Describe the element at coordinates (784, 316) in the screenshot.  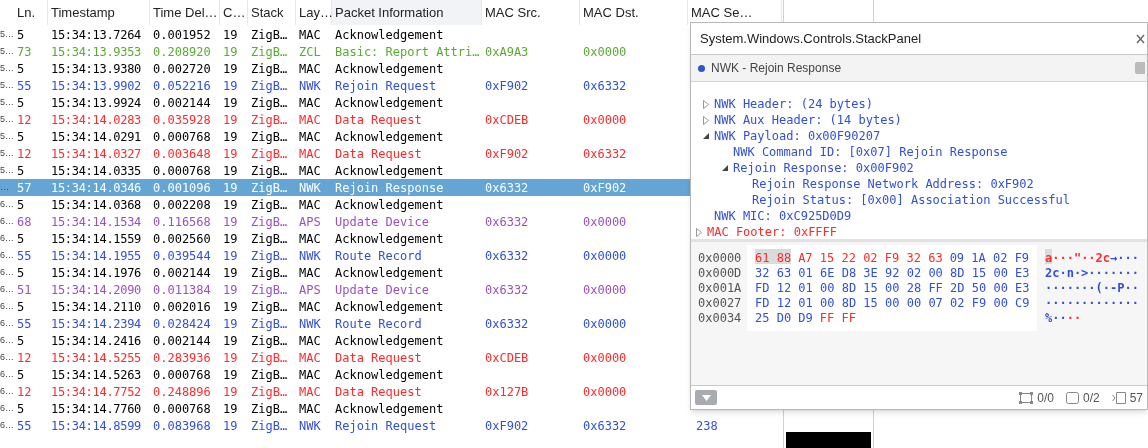
I see `hex-bytes: 25 D0 D9` at that location.